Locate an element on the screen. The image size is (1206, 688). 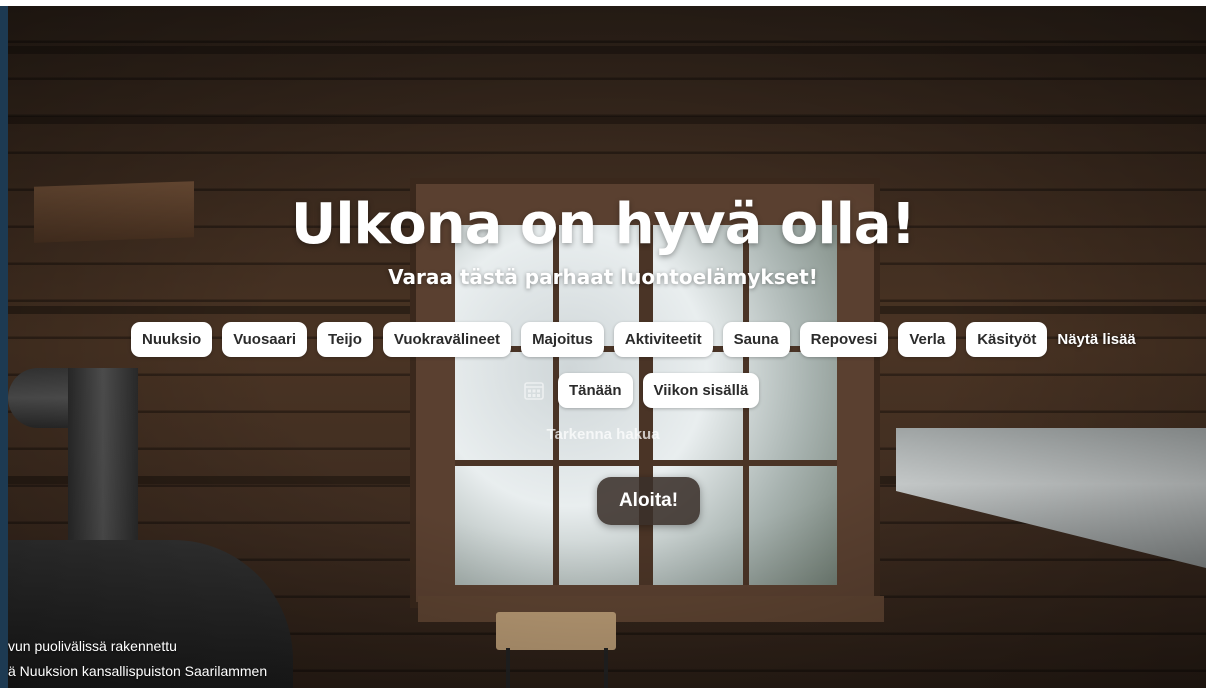
hero-title: Ulkona on hyvä olla! is located at coordinates (603, 224).